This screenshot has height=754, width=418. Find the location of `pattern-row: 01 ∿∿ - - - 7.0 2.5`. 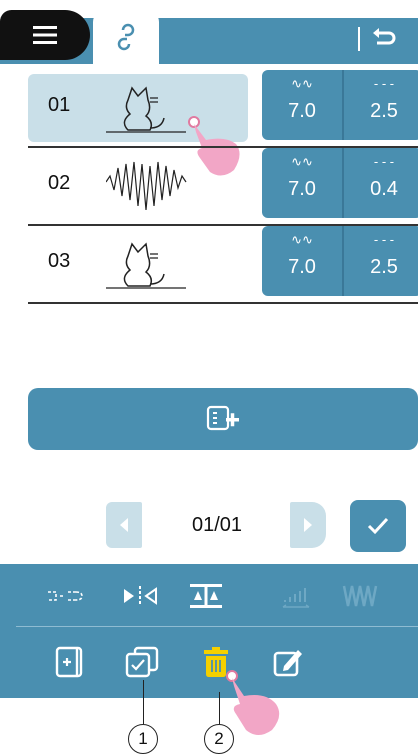

pattern-row: 01 ∿∿ - - - 7.0 2.5 is located at coordinates (216, 123).